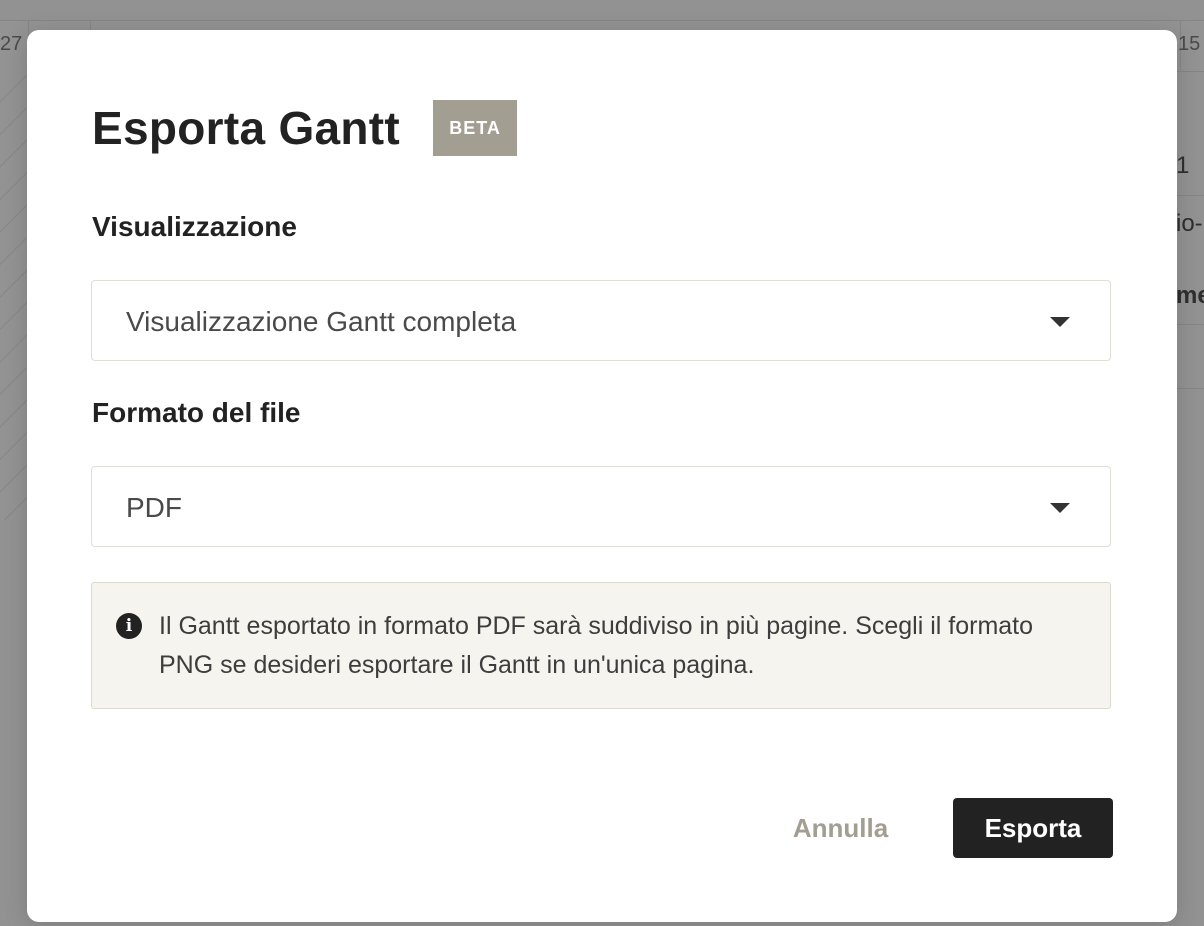  What do you see at coordinates (154, 507) in the screenshot?
I see `format-select-value: PDF` at bounding box center [154, 507].